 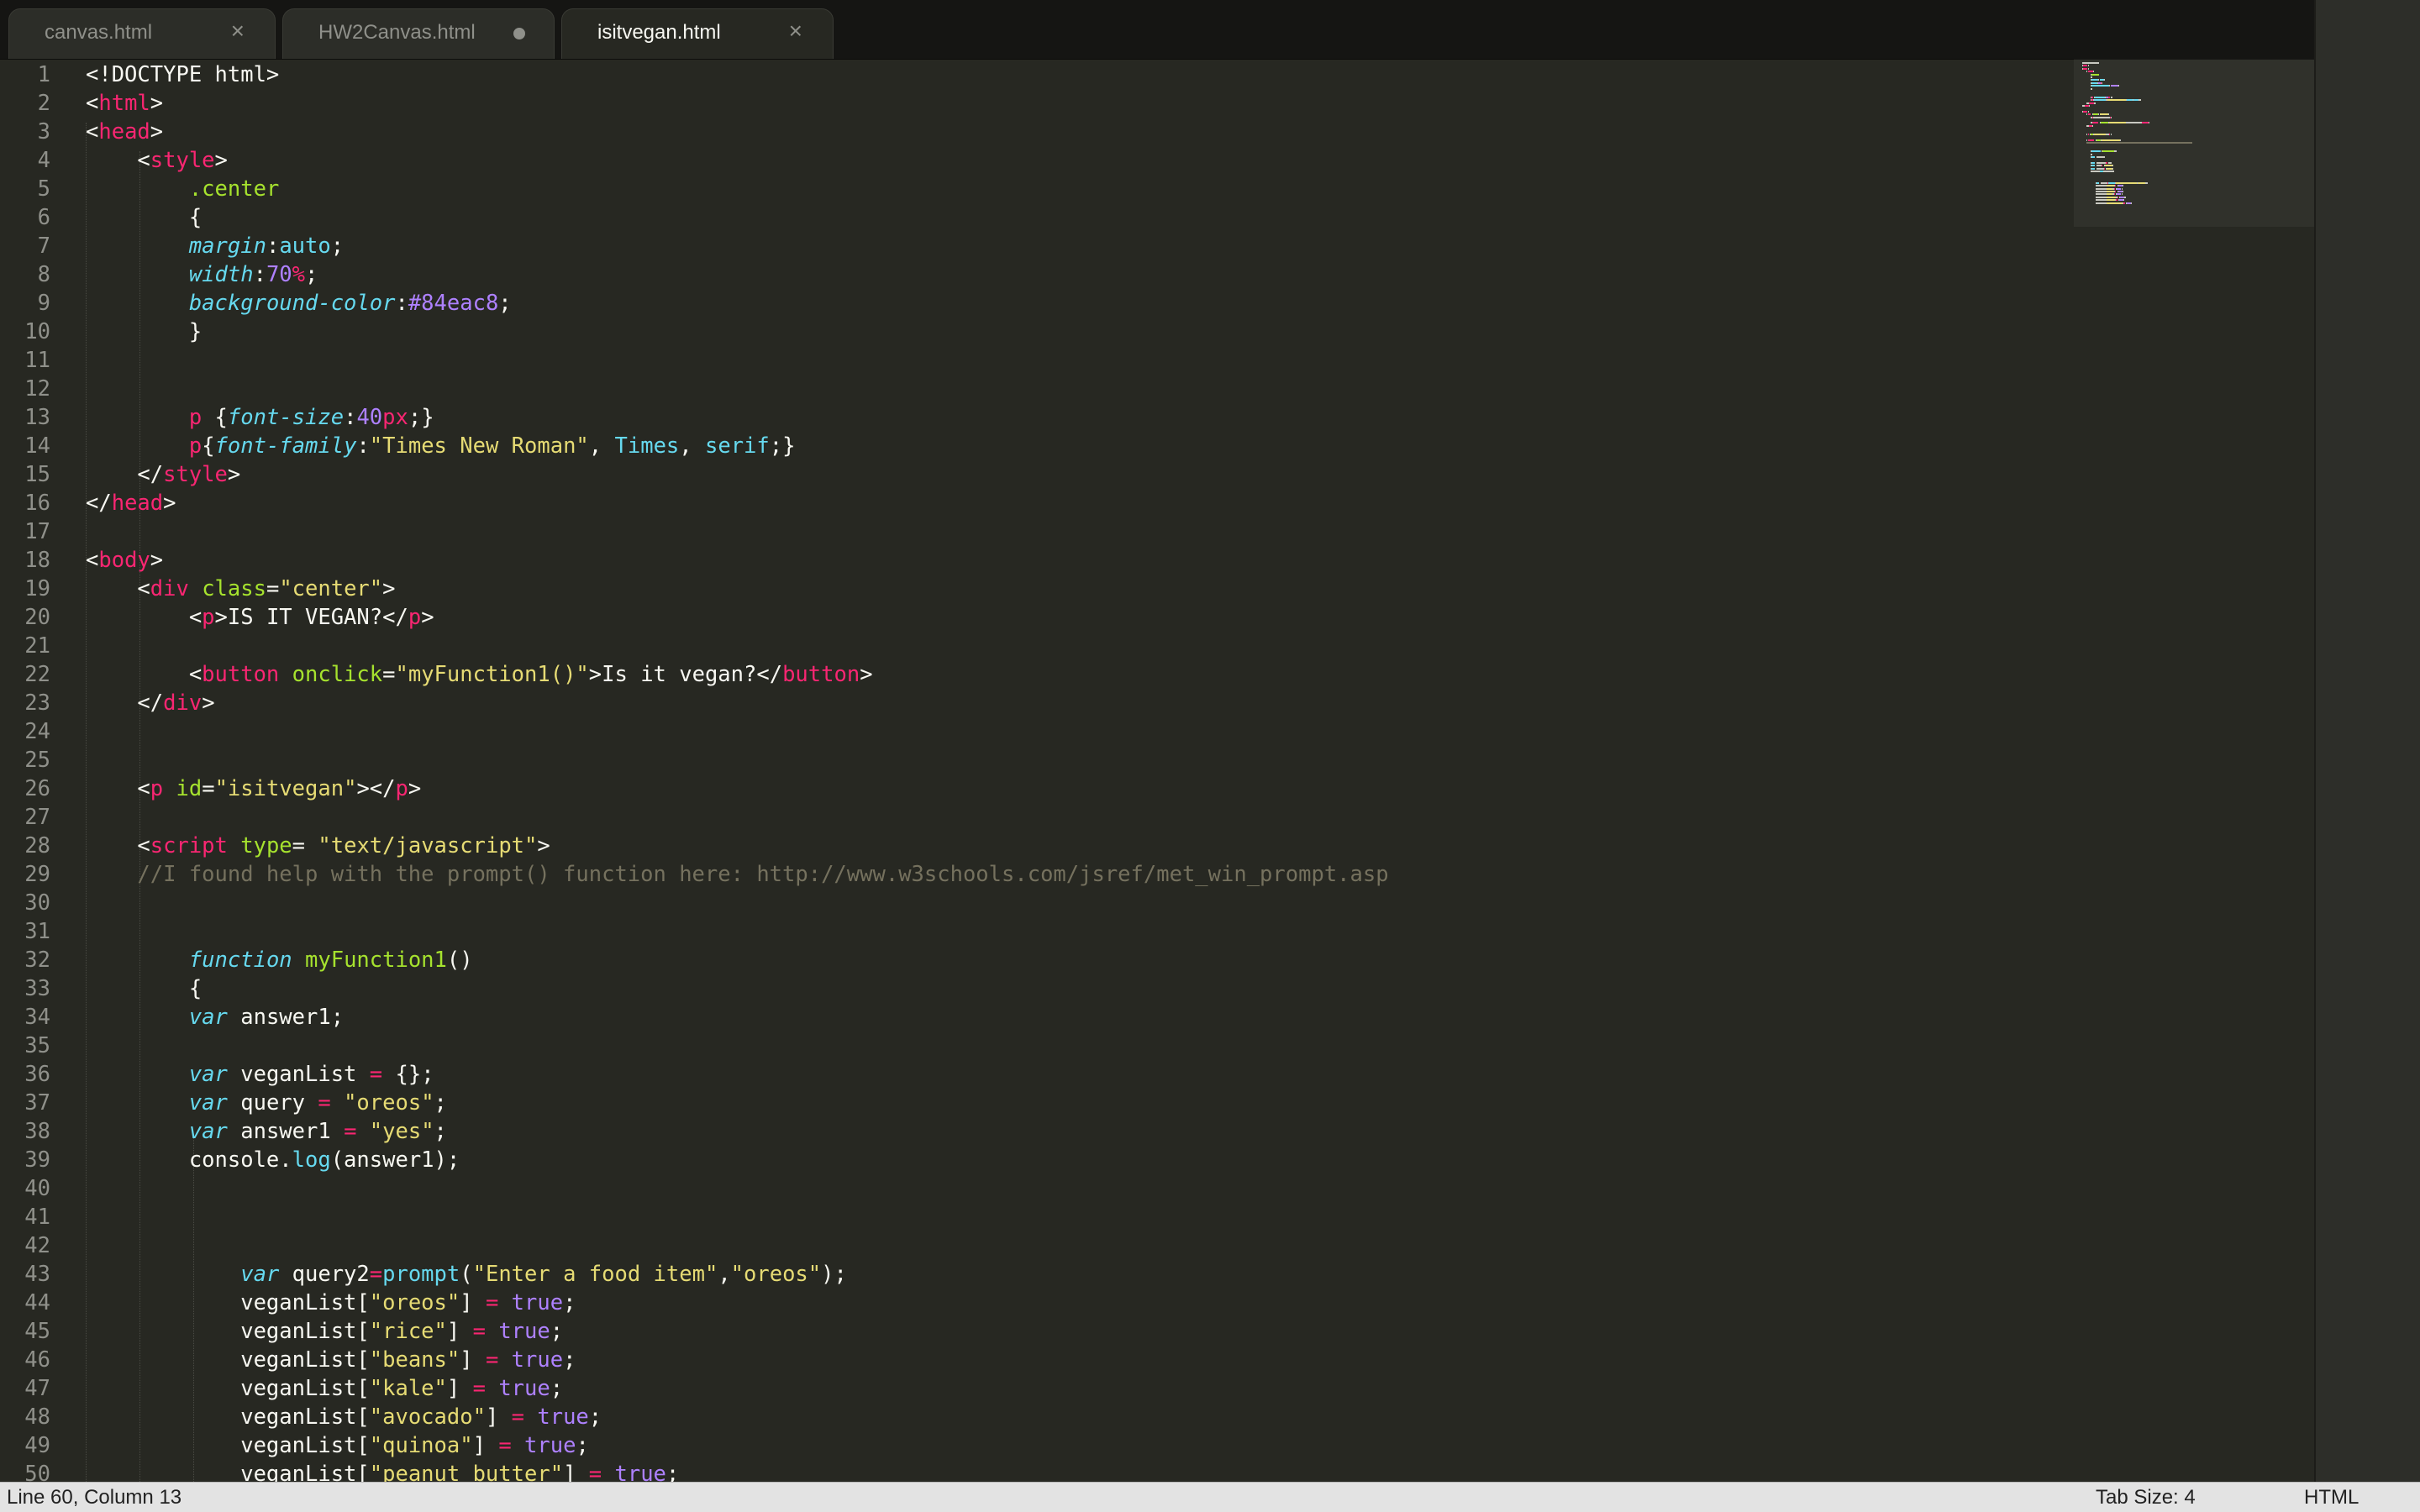 What do you see at coordinates (1157, 389) in the screenshot?
I see `code-line: 12` at bounding box center [1157, 389].